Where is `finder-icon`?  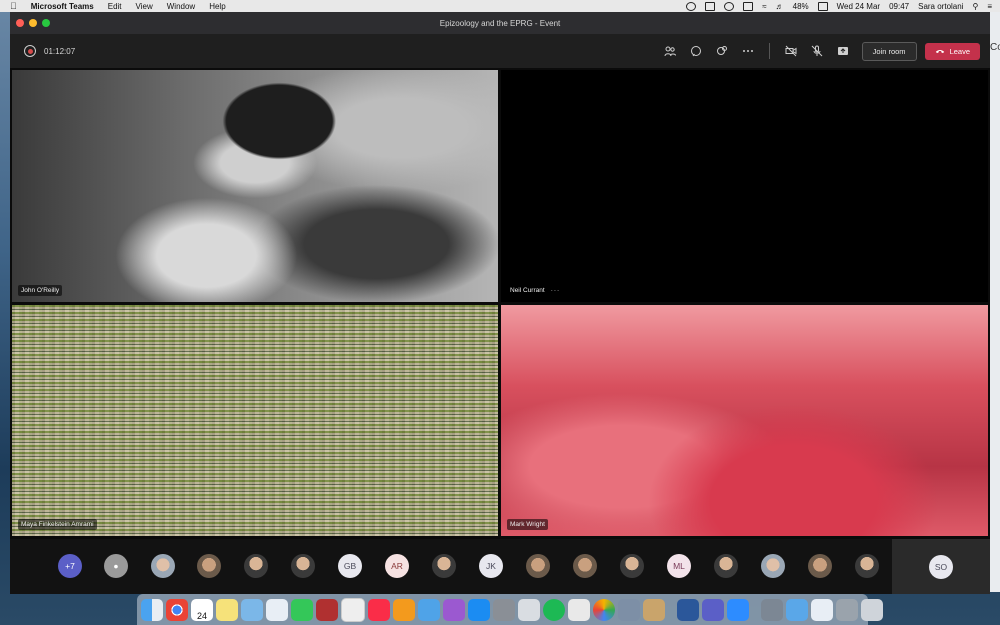 finder-icon is located at coordinates (152, 609).